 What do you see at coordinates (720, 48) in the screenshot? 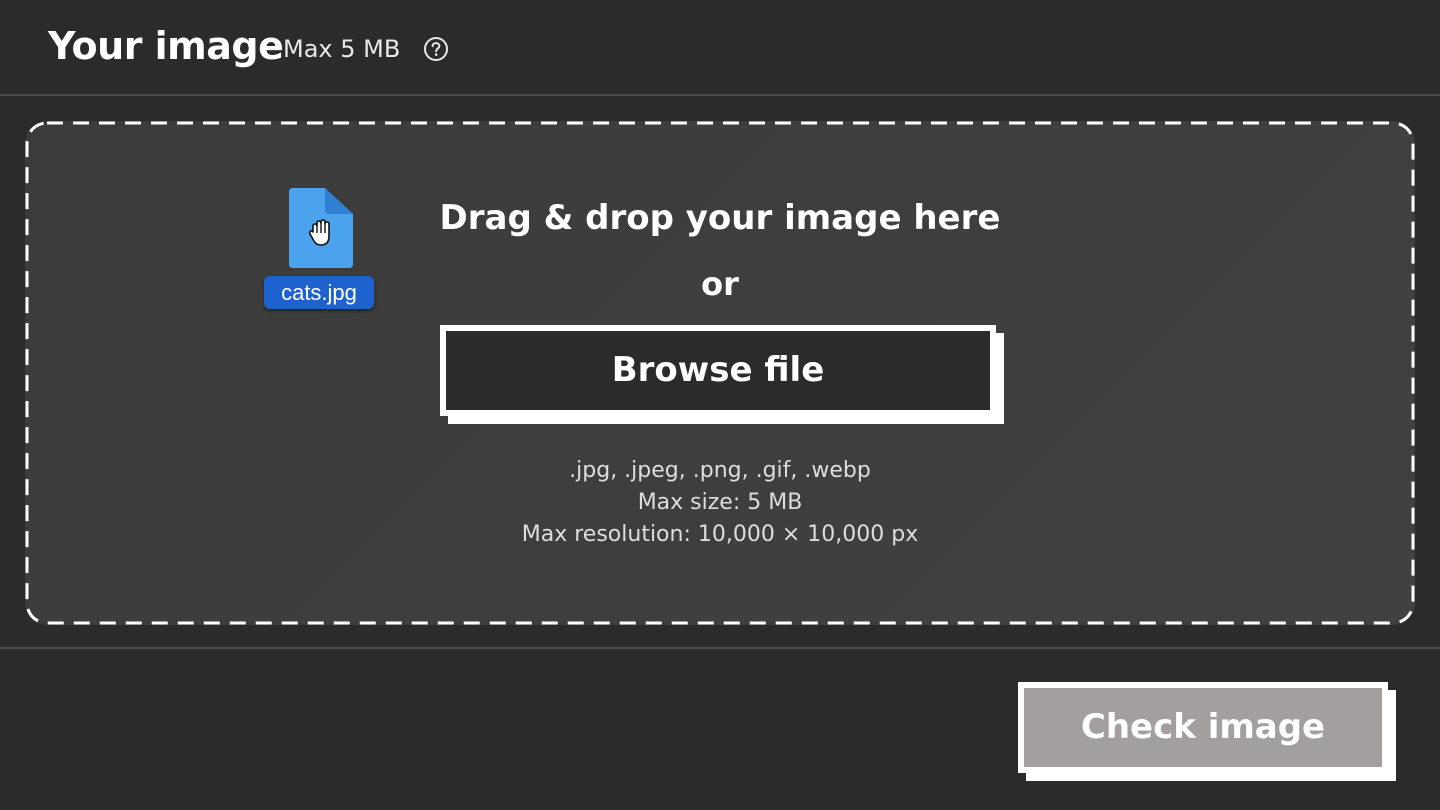
I see `header: Your image Max 5 MB` at bounding box center [720, 48].